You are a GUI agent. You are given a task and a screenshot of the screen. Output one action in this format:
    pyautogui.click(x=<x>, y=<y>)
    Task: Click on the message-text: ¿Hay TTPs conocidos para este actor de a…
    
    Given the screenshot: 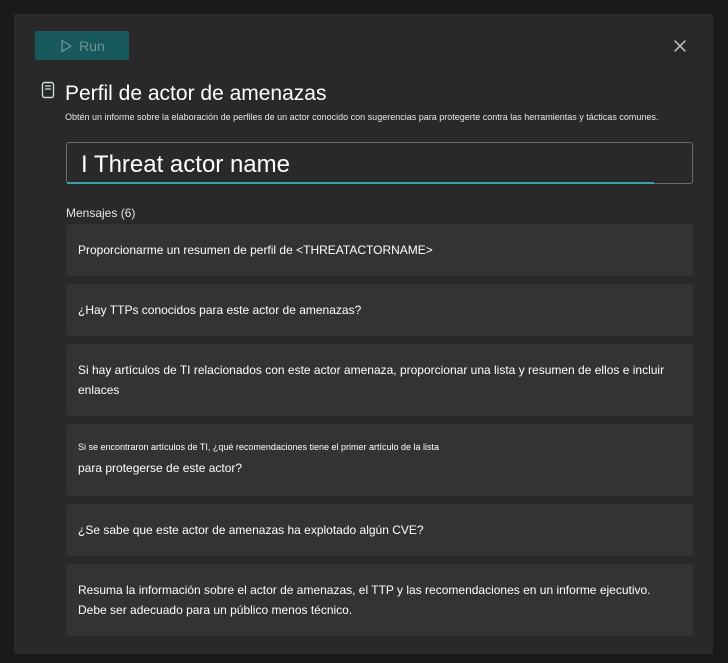 What is the action you would take?
    pyautogui.click(x=220, y=310)
    